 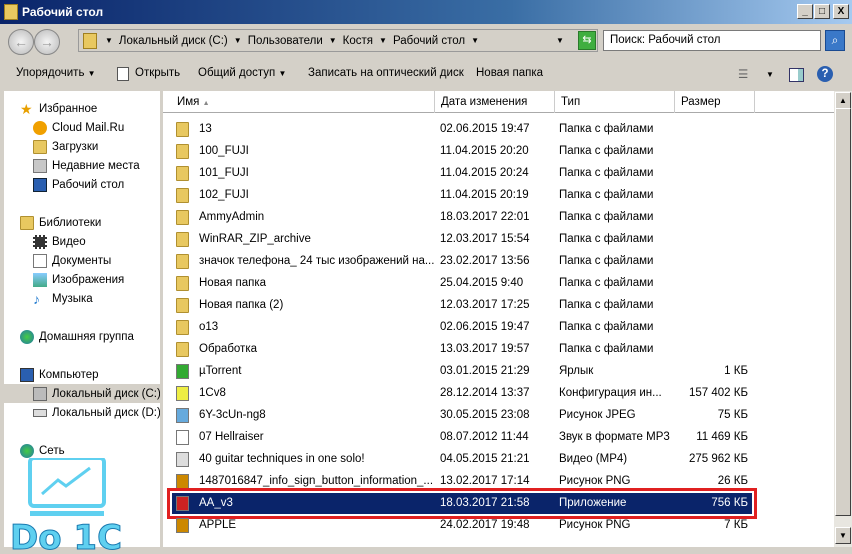 I want to click on nav-label: Локальный диск (D:), so click(x=106, y=412).